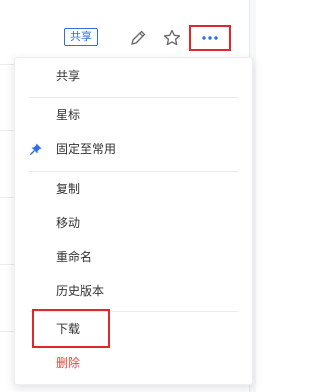  What do you see at coordinates (133, 115) in the screenshot?
I see `menu-item-star: 星标` at bounding box center [133, 115].